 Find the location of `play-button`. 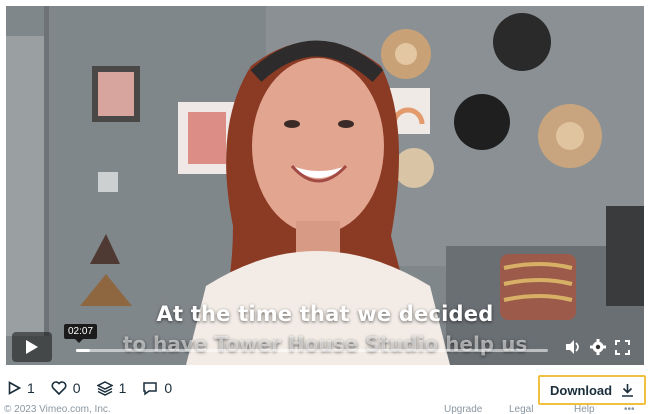

play-button is located at coordinates (32, 347).